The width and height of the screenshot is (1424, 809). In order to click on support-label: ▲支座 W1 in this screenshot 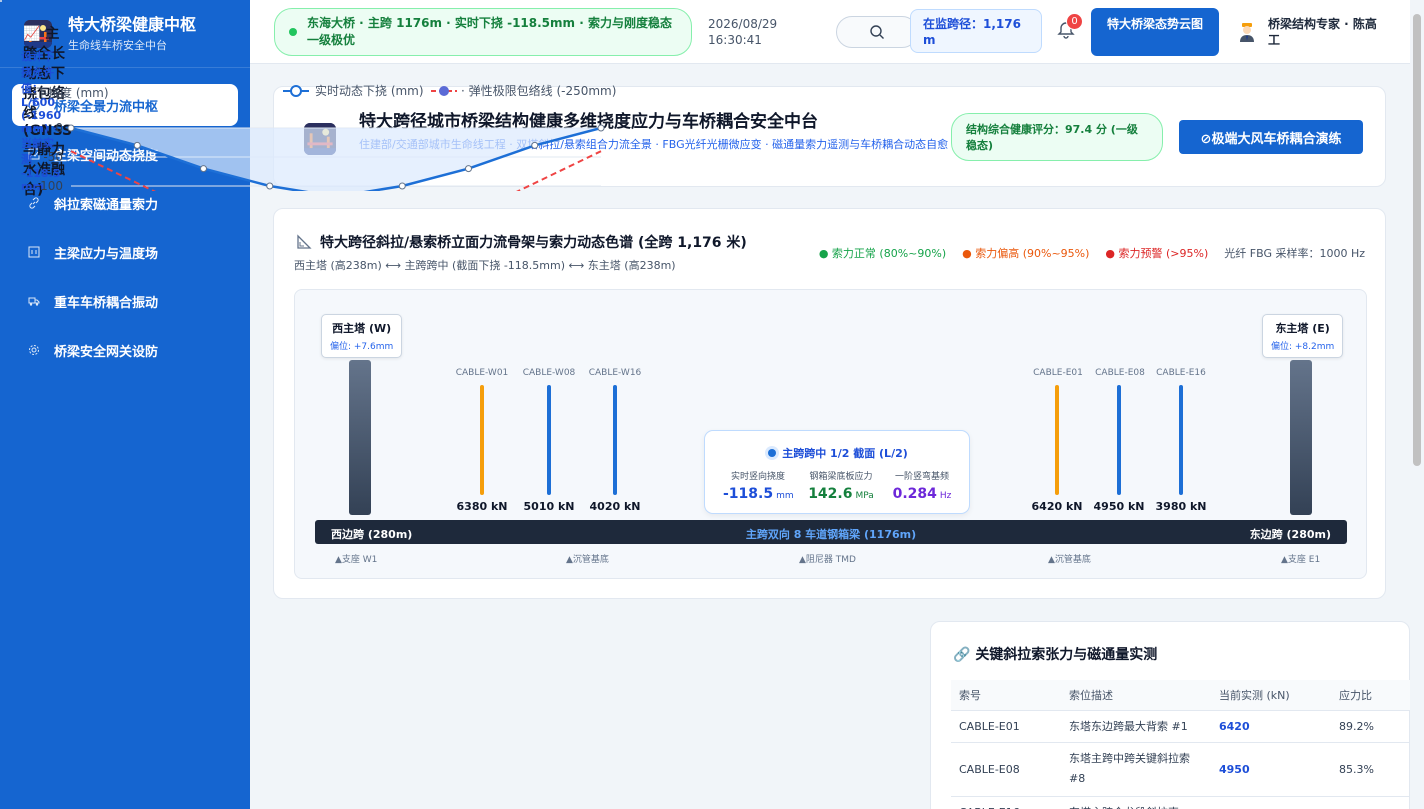, I will do `click(356, 560)`.